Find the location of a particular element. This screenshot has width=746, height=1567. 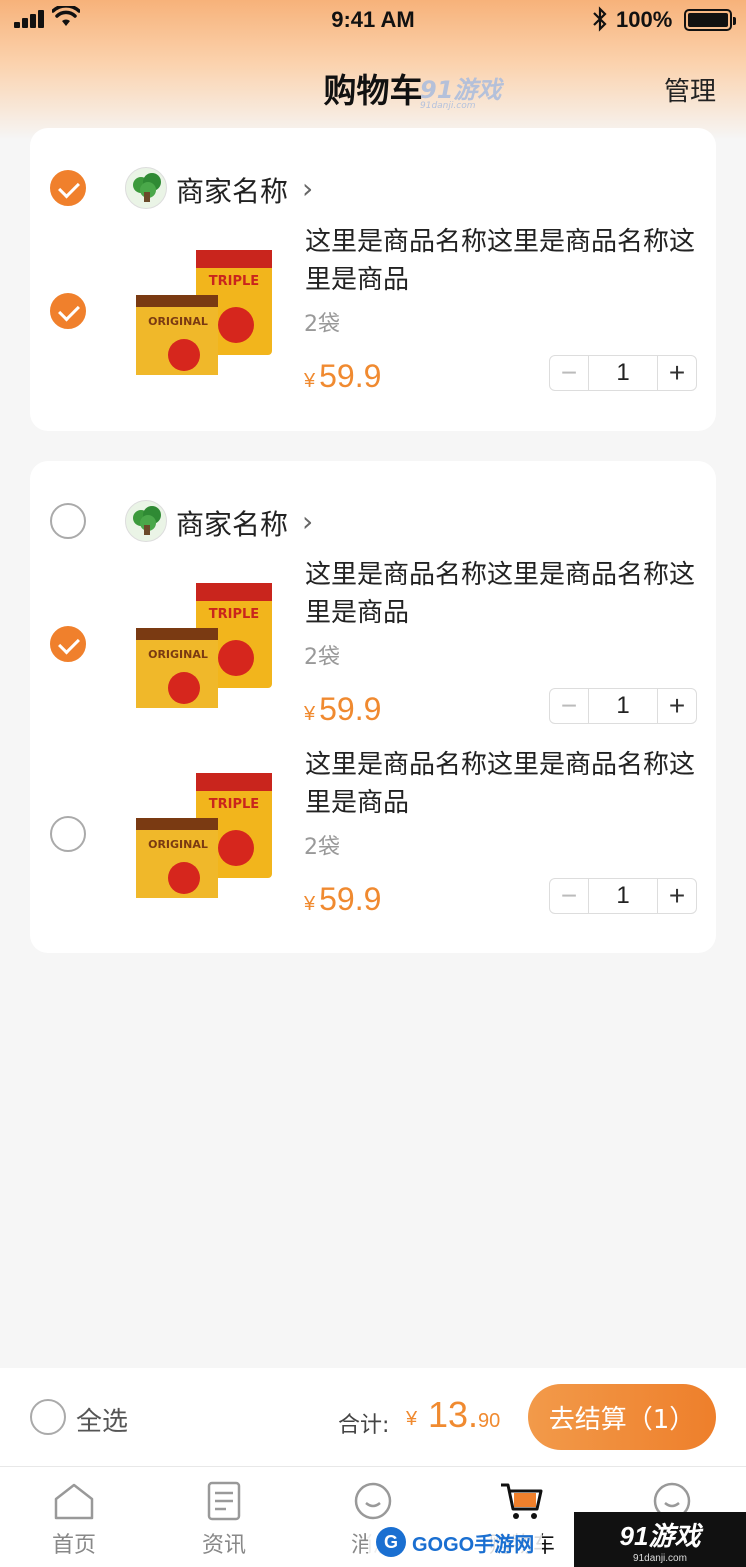

gogo-logo-icon: G is located at coordinates (391, 1542).